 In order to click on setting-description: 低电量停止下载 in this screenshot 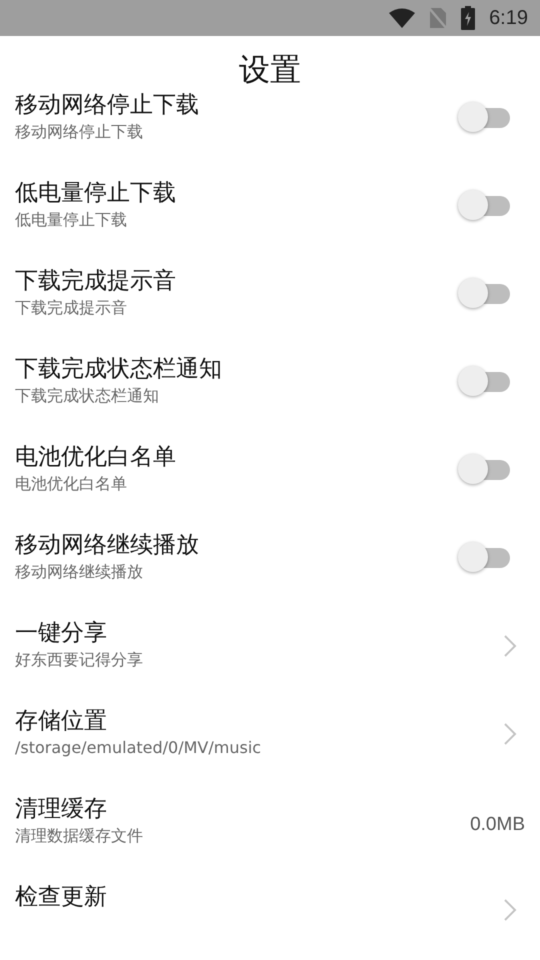, I will do `click(71, 220)`.